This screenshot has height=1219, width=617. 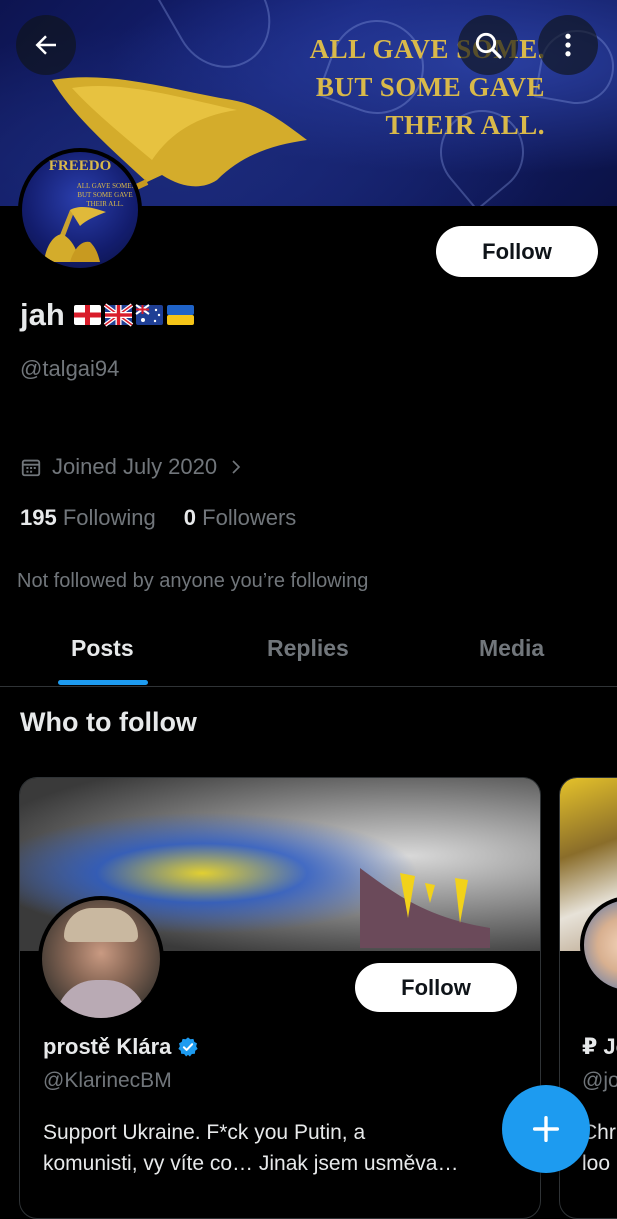 I want to click on more-vertical-icon, so click(x=568, y=45).